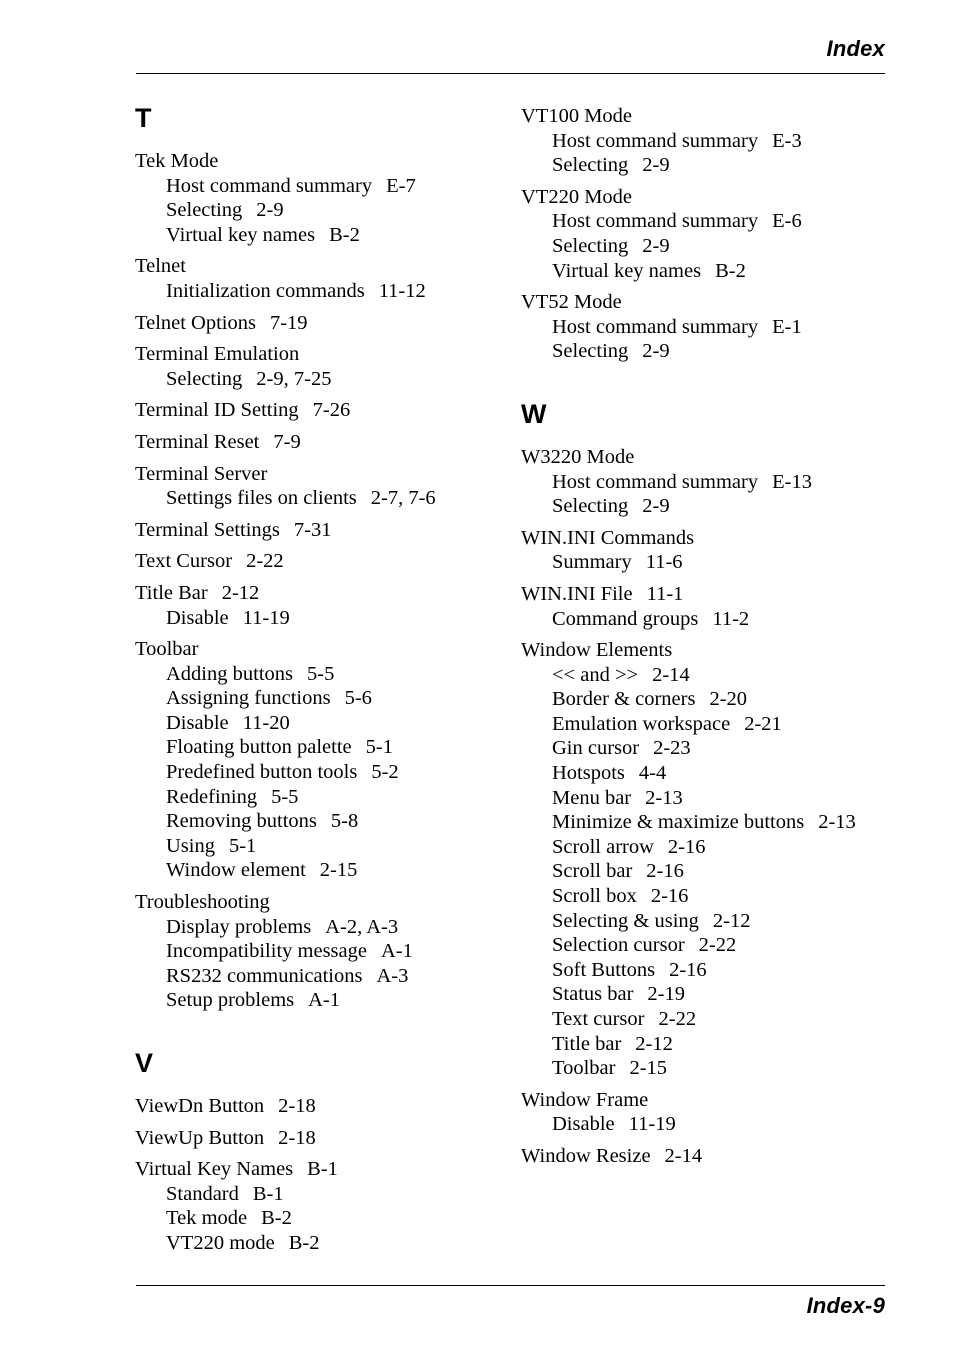 This screenshot has width=954, height=1354. Describe the element at coordinates (160, 266) in the screenshot. I see `index-entry-label: Telnet` at that location.